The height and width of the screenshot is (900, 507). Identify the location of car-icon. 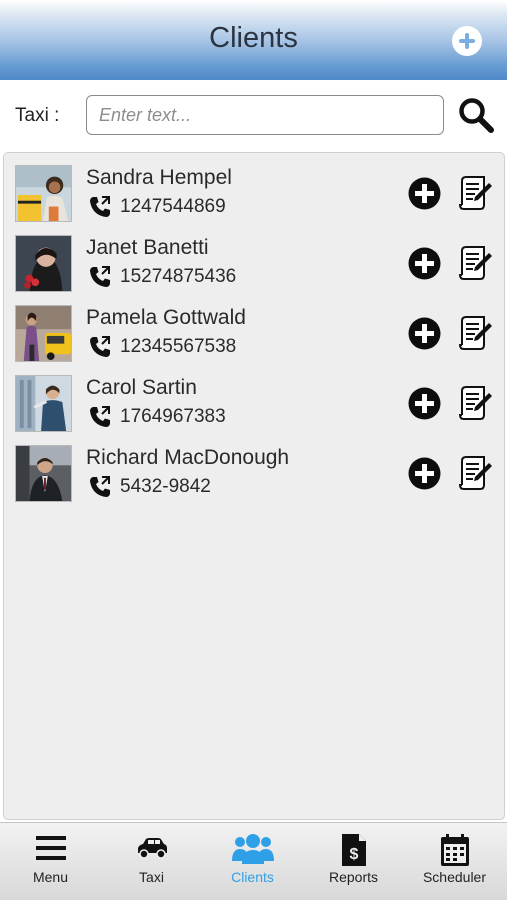
(152, 848).